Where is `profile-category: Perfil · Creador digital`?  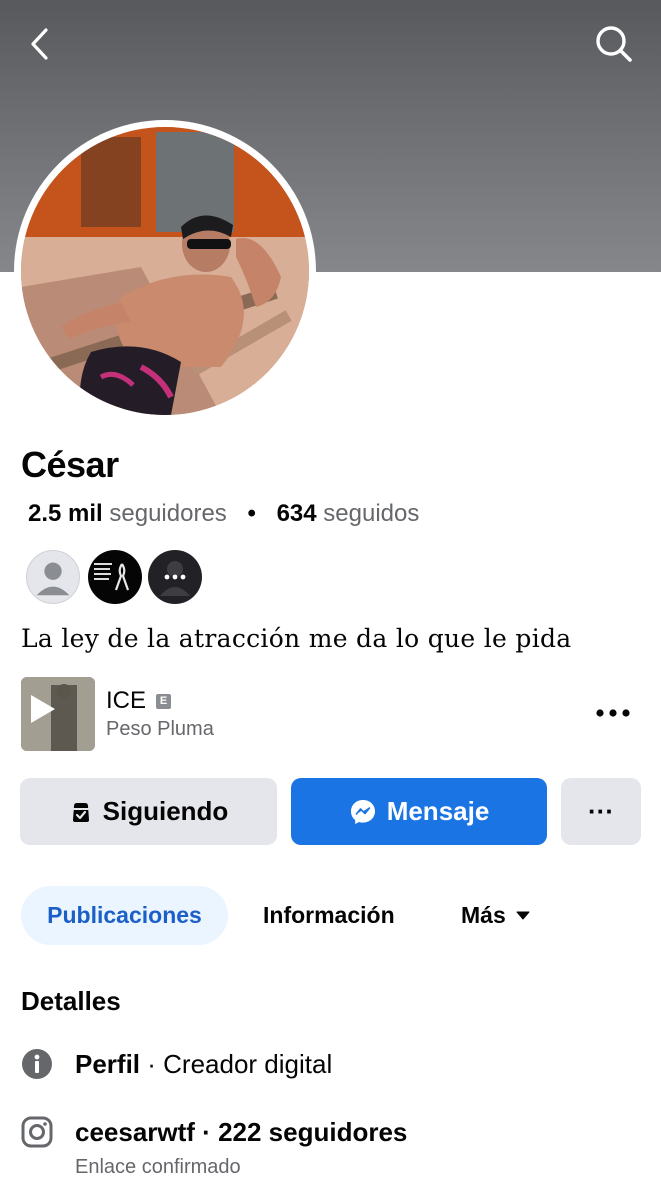
profile-category: Perfil · Creador digital is located at coordinates (203, 1064).